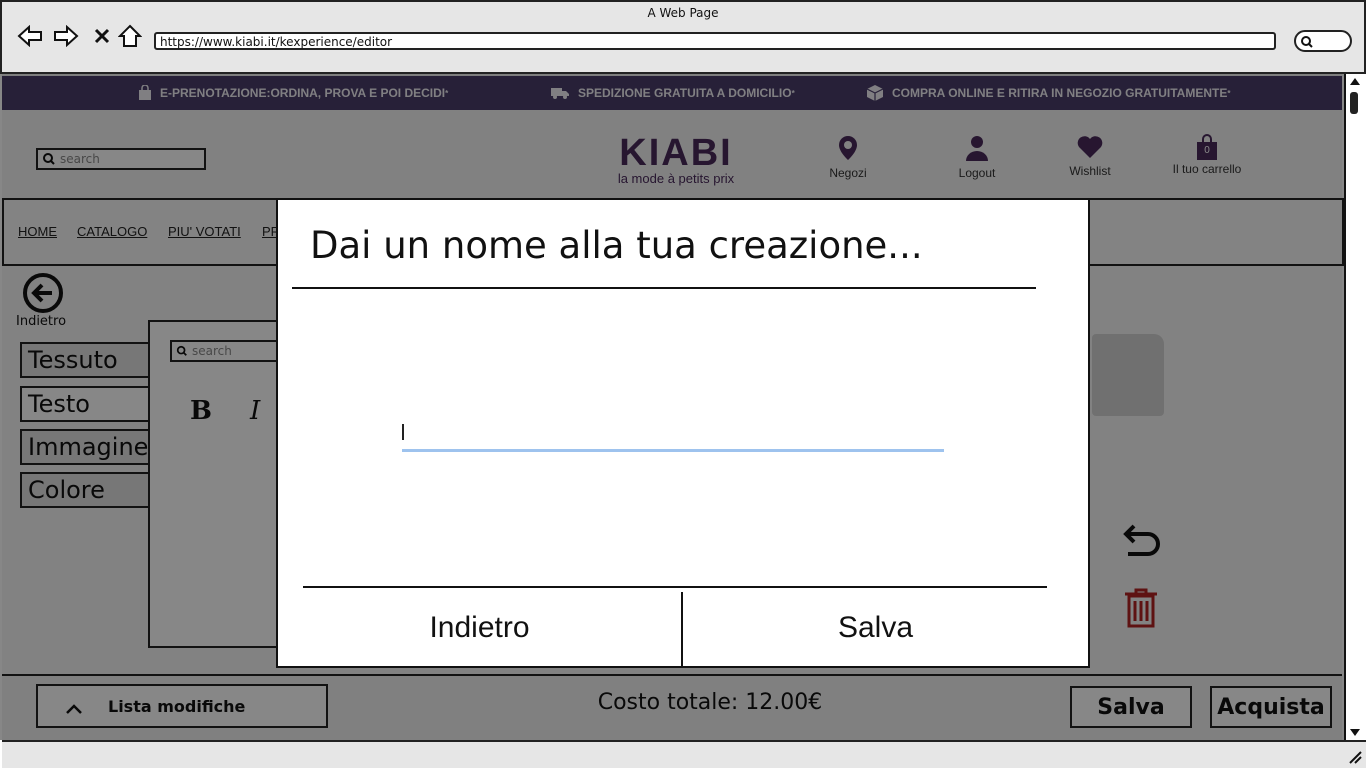 The width and height of the screenshot is (1366, 768). What do you see at coordinates (675, 587) in the screenshot?
I see `dialog-footer-divider` at bounding box center [675, 587].